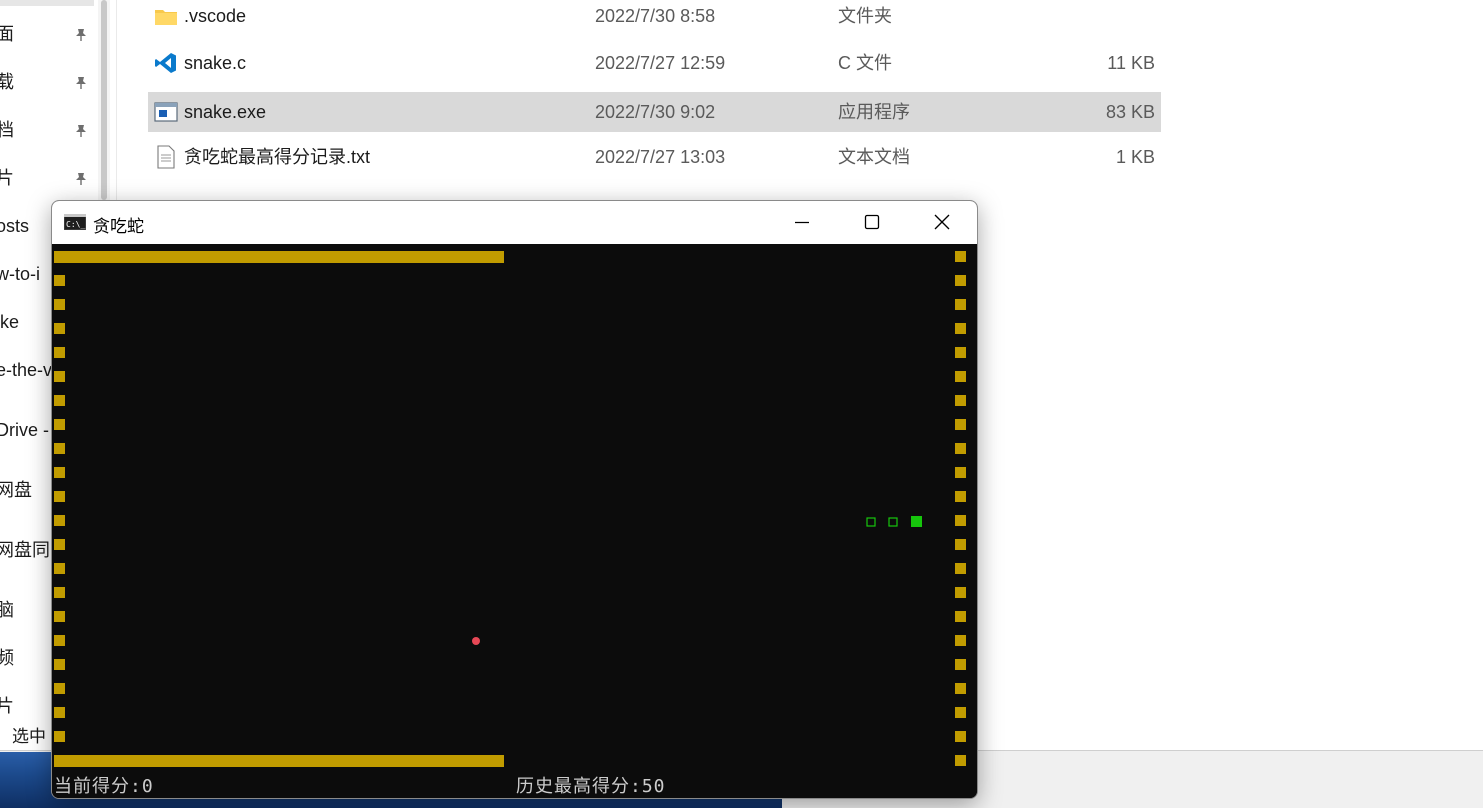 Image resolution: width=1483 pixels, height=808 pixels. I want to click on nav-top-strip, so click(47, 3).